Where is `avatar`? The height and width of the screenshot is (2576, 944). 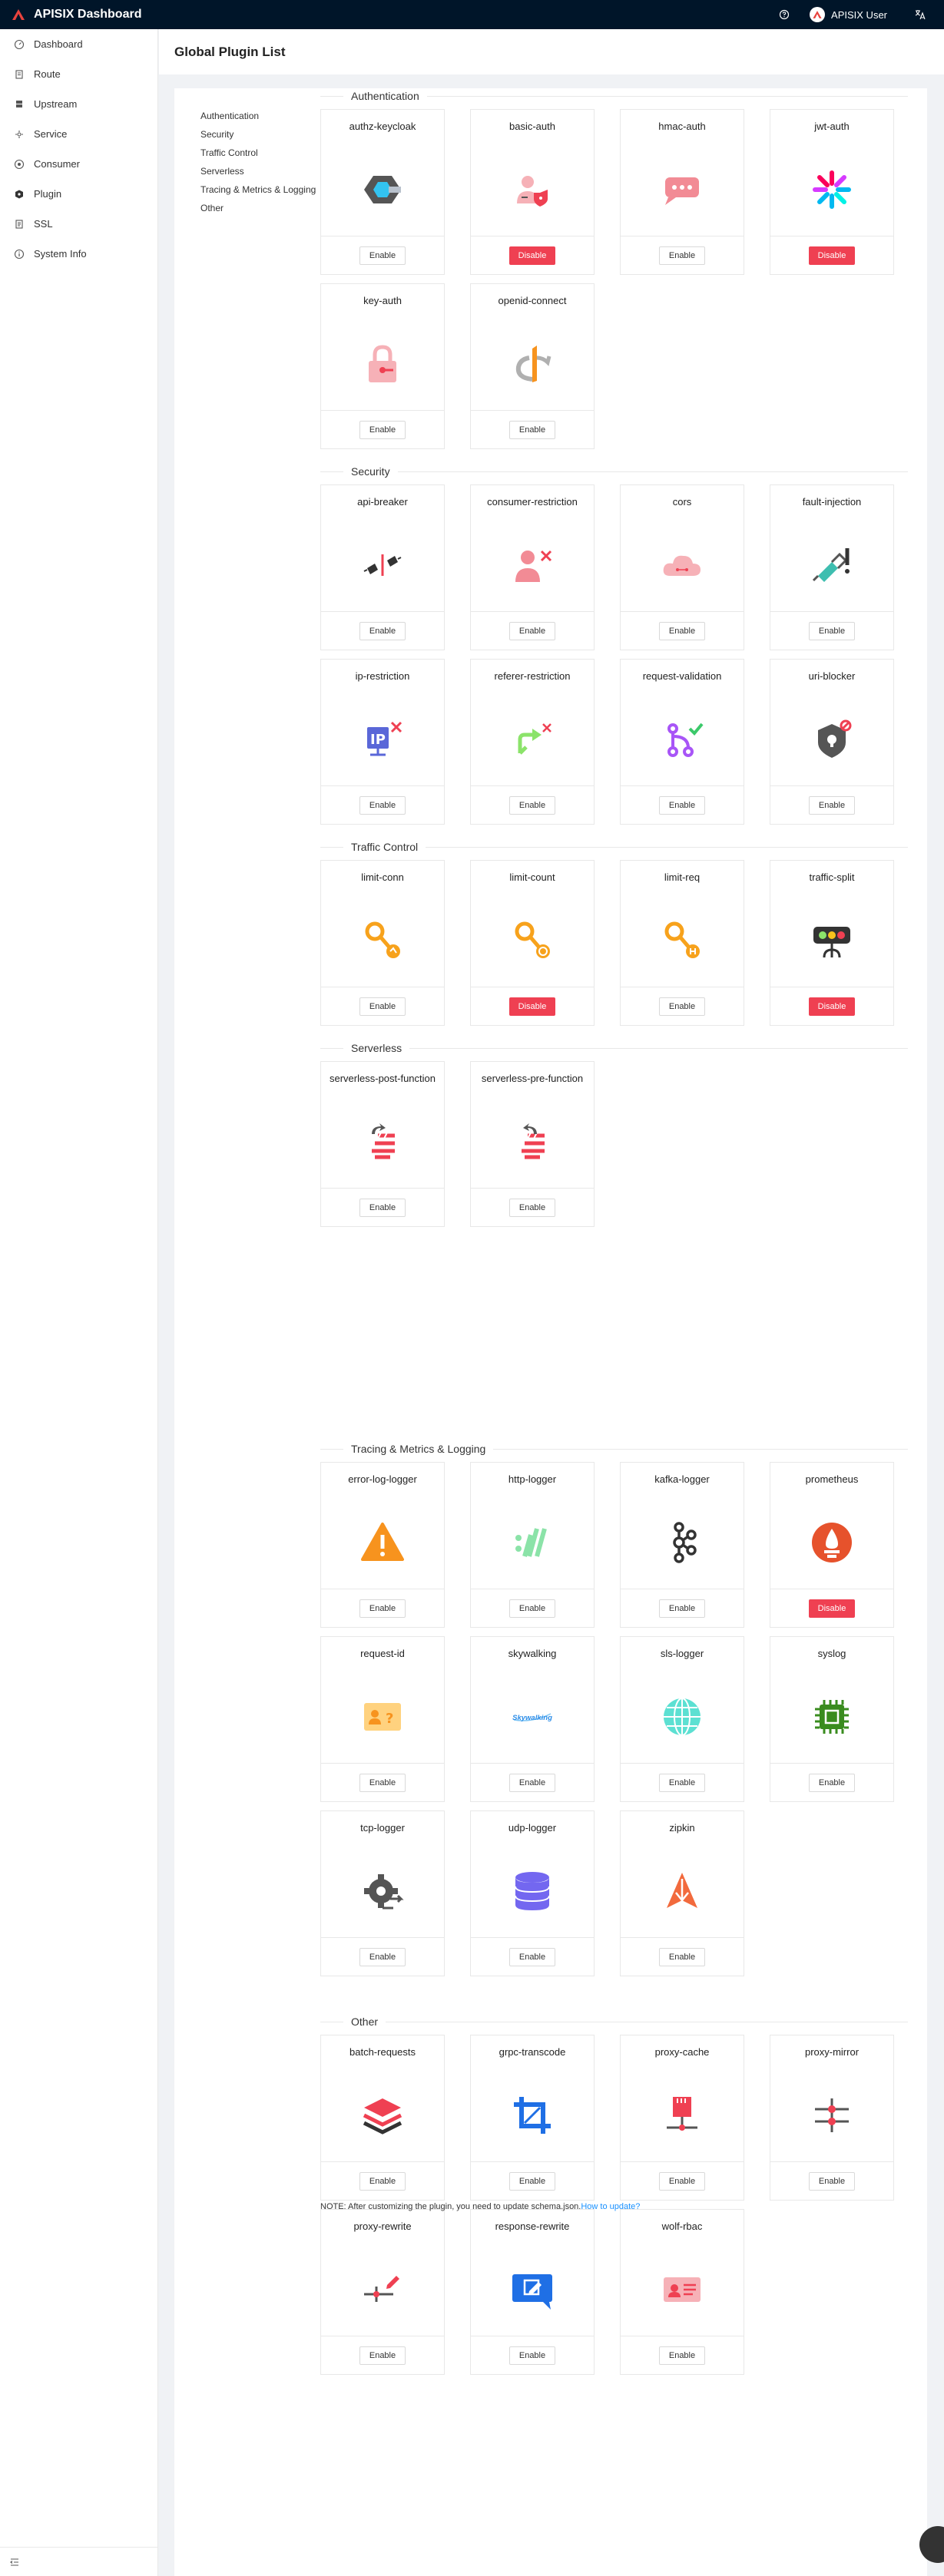 avatar is located at coordinates (818, 14).